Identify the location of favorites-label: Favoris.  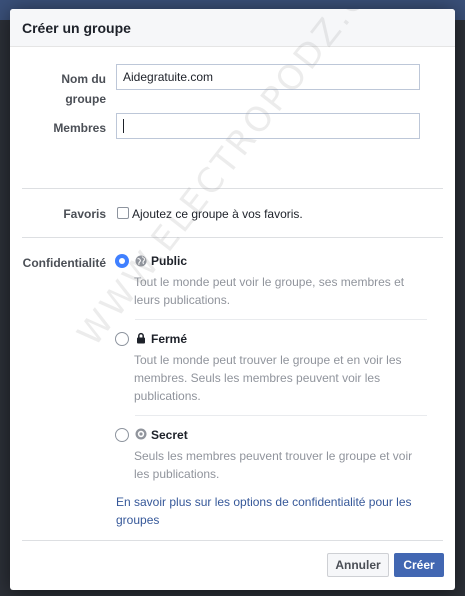
(84, 214).